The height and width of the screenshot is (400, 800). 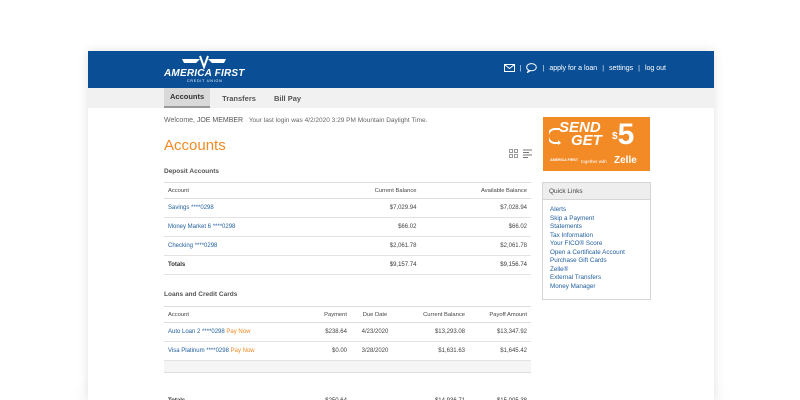 What do you see at coordinates (326, 351) in the screenshot?
I see `payment-amount: $0.00` at bounding box center [326, 351].